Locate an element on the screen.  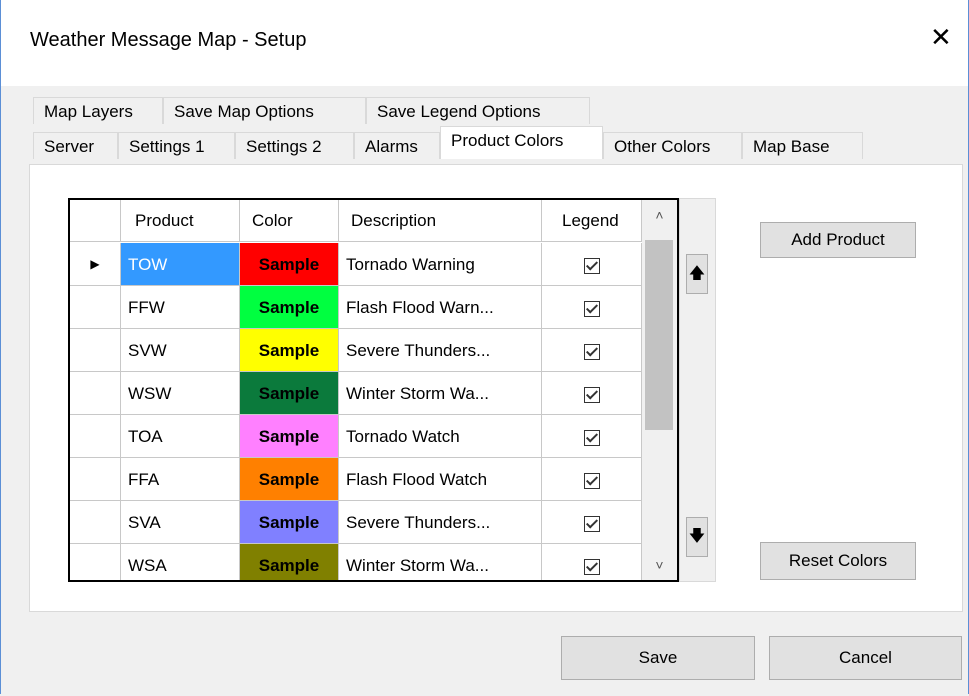
product-cell: FFW is located at coordinates (180, 307).